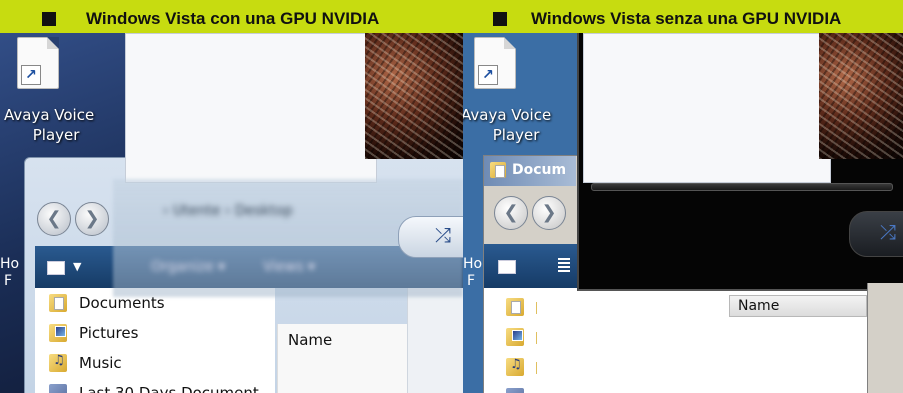 This screenshot has height=393, width=903. What do you see at coordinates (342, 358) in the screenshot?
I see `file-list-pane: Name` at bounding box center [342, 358].